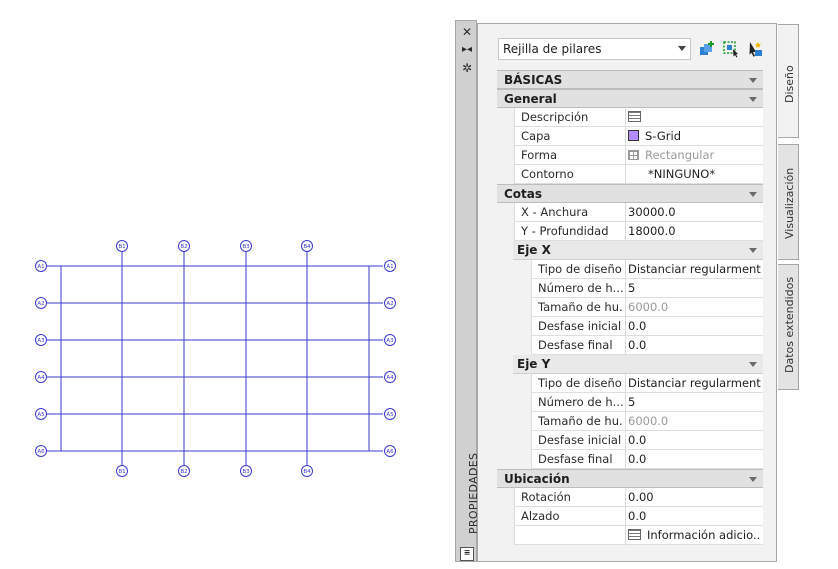 This screenshot has height=569, width=838. I want to click on subsection-eje-x: Eje X, so click(638, 250).